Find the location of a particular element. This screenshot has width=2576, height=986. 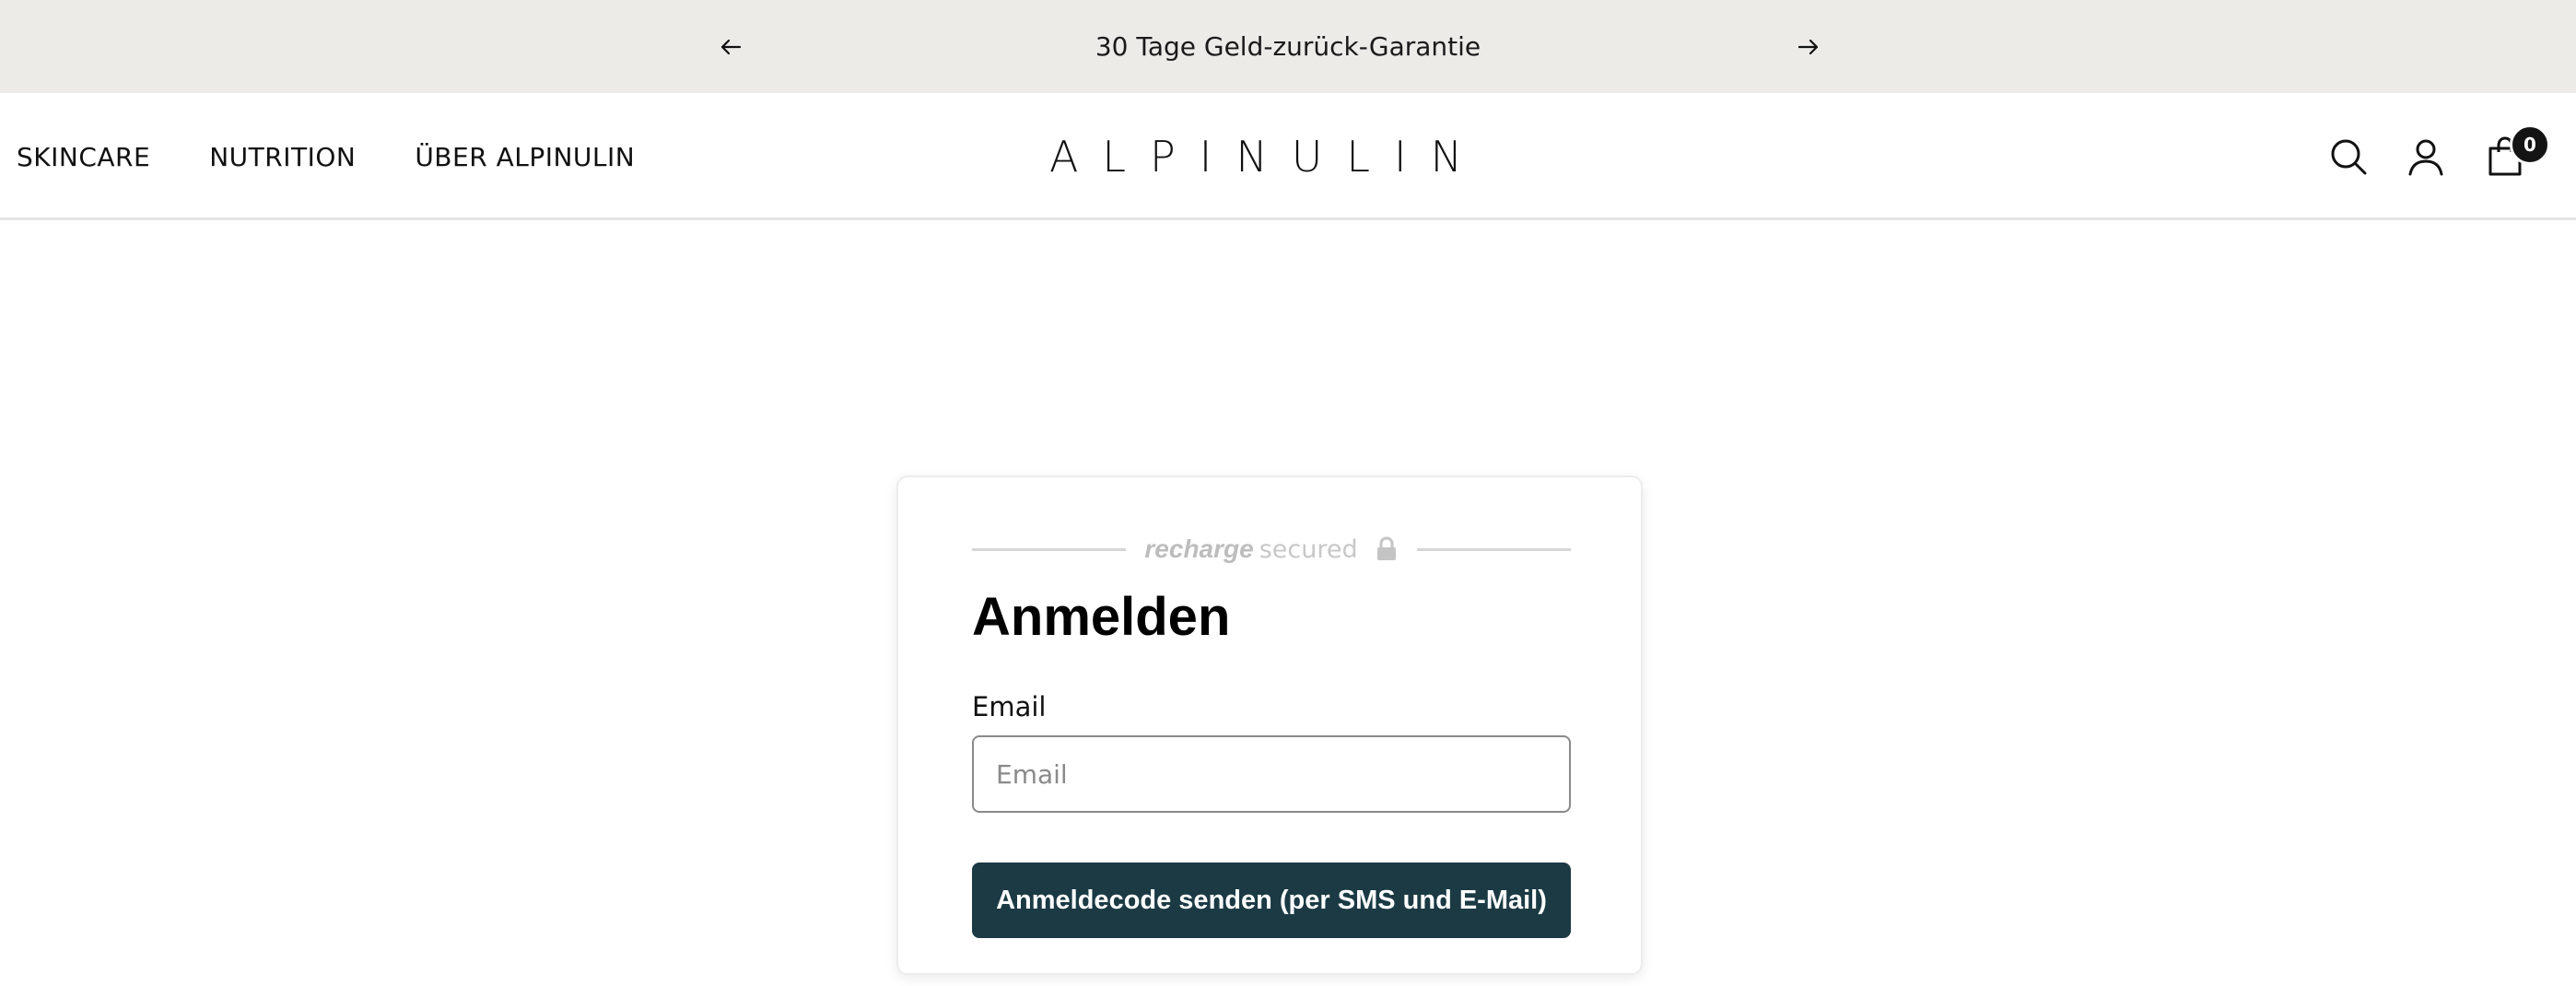

header-icons: 0 is located at coordinates (2438, 156).